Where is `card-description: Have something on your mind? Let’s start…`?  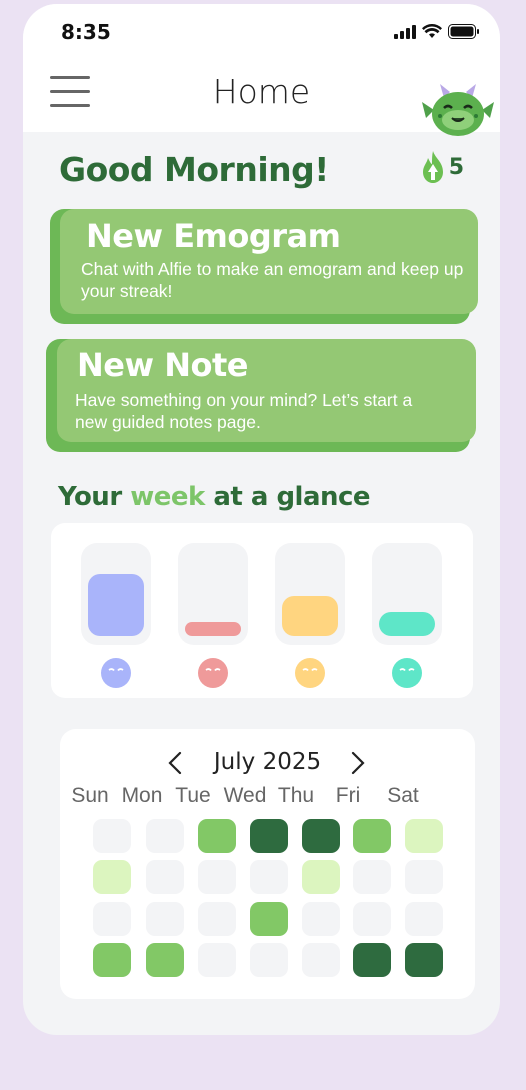 card-description: Have something on your mind? Let’s start… is located at coordinates (244, 411).